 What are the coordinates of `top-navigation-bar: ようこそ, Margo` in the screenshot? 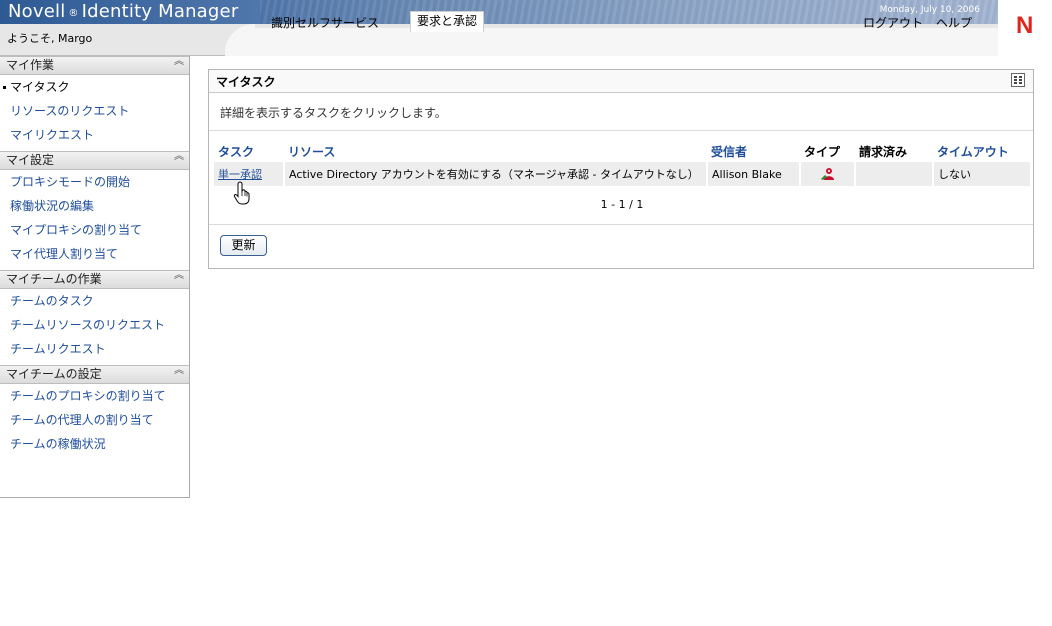 It's located at (499, 40).